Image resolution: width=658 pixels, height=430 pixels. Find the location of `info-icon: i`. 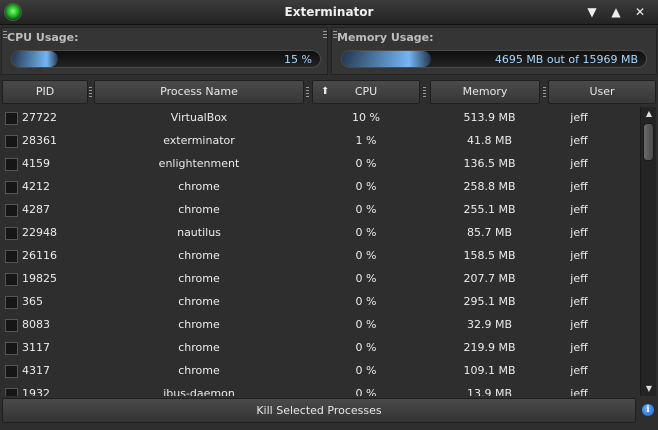

info-icon: i is located at coordinates (648, 410).